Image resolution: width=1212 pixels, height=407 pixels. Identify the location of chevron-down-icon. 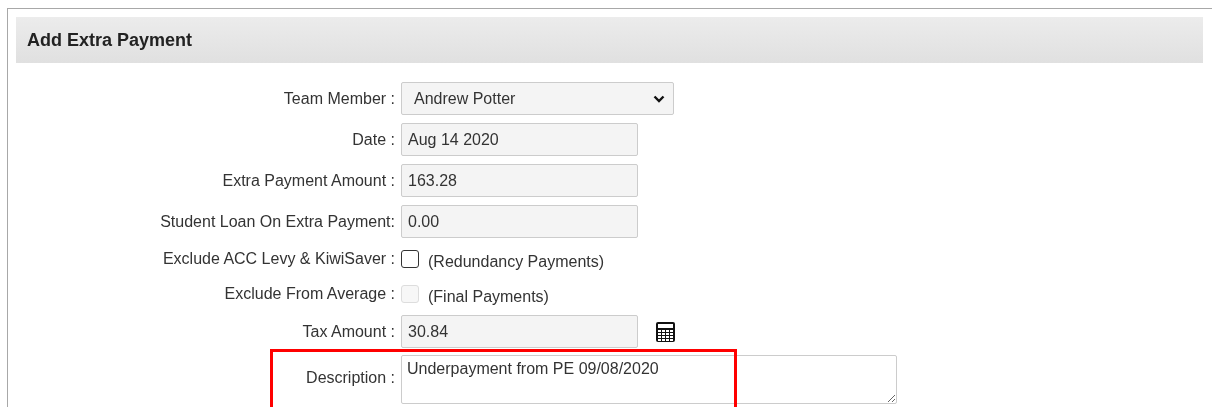
(659, 98).